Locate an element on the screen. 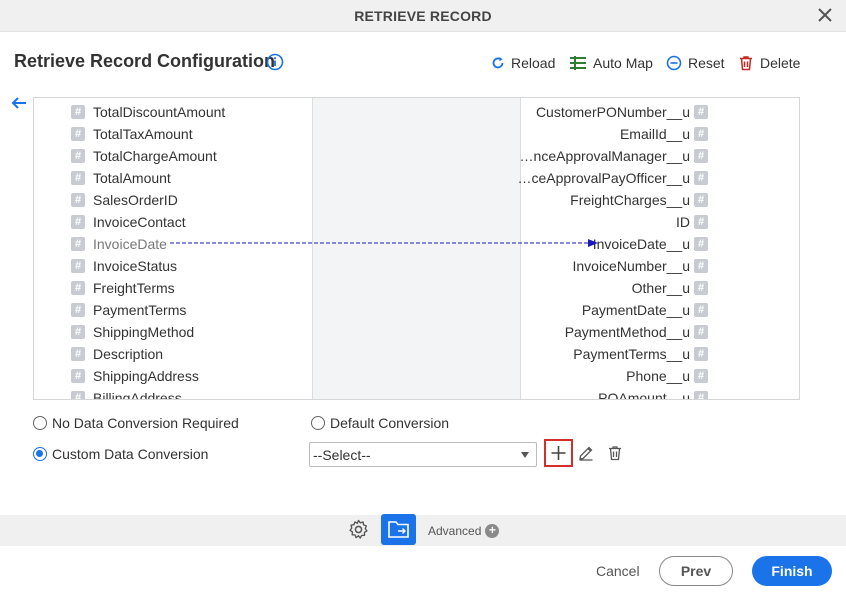 The height and width of the screenshot is (596, 846). prev-button: Prev is located at coordinates (696, 571).